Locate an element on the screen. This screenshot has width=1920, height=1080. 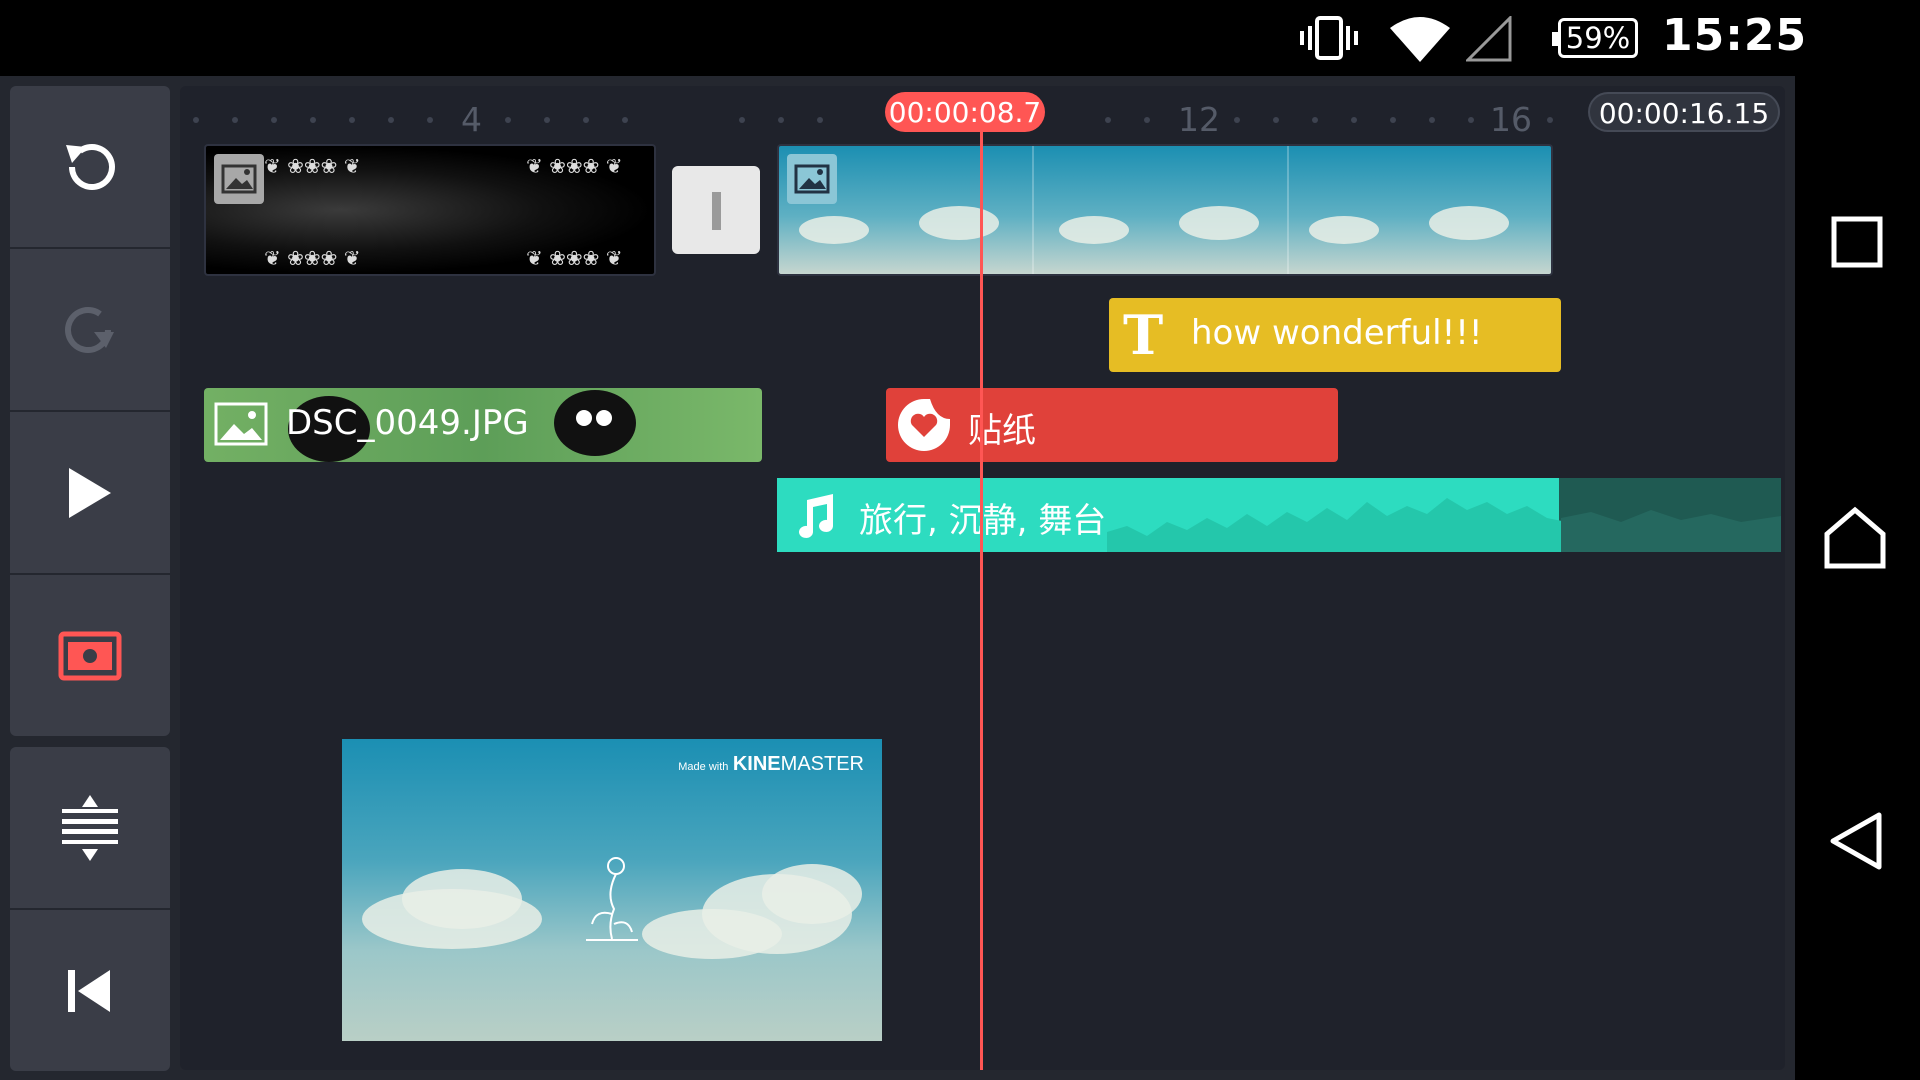
fit-timeline-icon is located at coordinates (90, 827).